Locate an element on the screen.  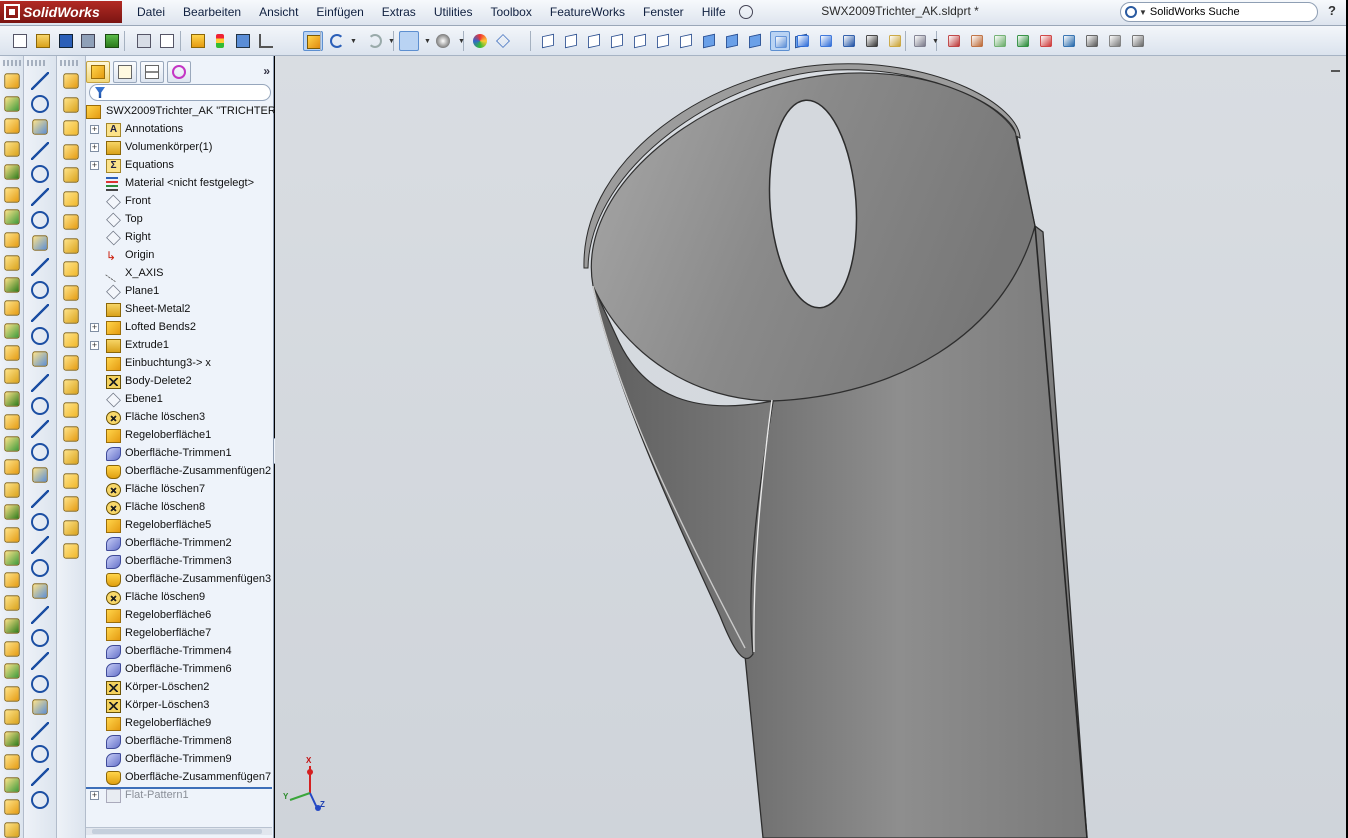
tree-item: Regeloberfläche6 is located at coordinates (180, 616).